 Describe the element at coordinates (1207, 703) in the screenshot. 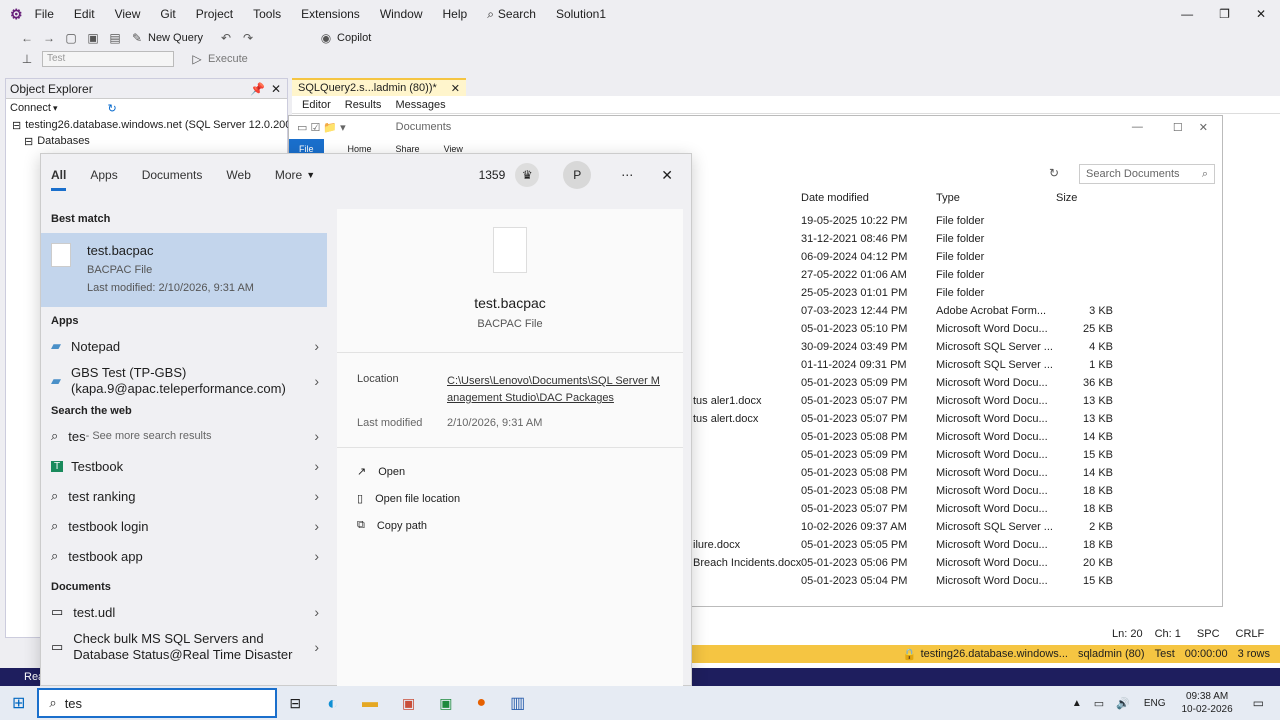

I see `clock: 09:38 AM 10-02-2026` at that location.